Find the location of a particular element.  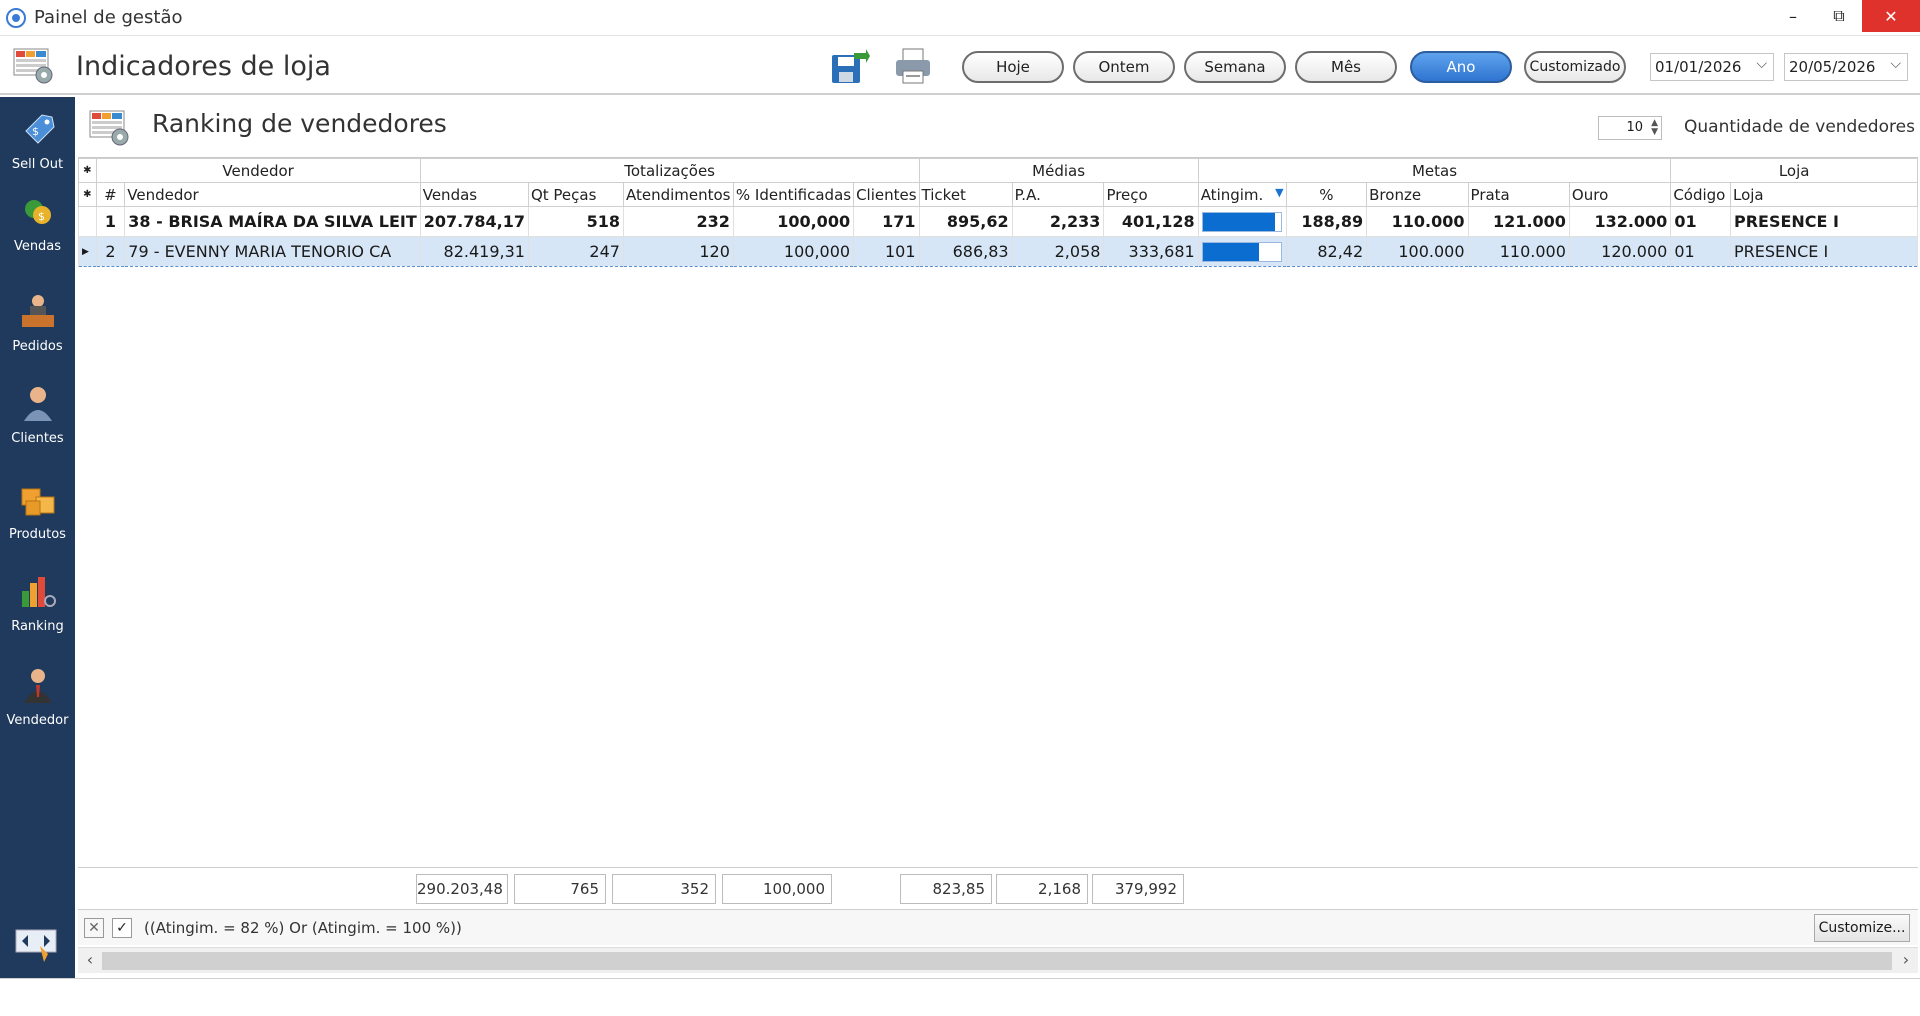

minimize-button: – is located at coordinates (1793, 16).